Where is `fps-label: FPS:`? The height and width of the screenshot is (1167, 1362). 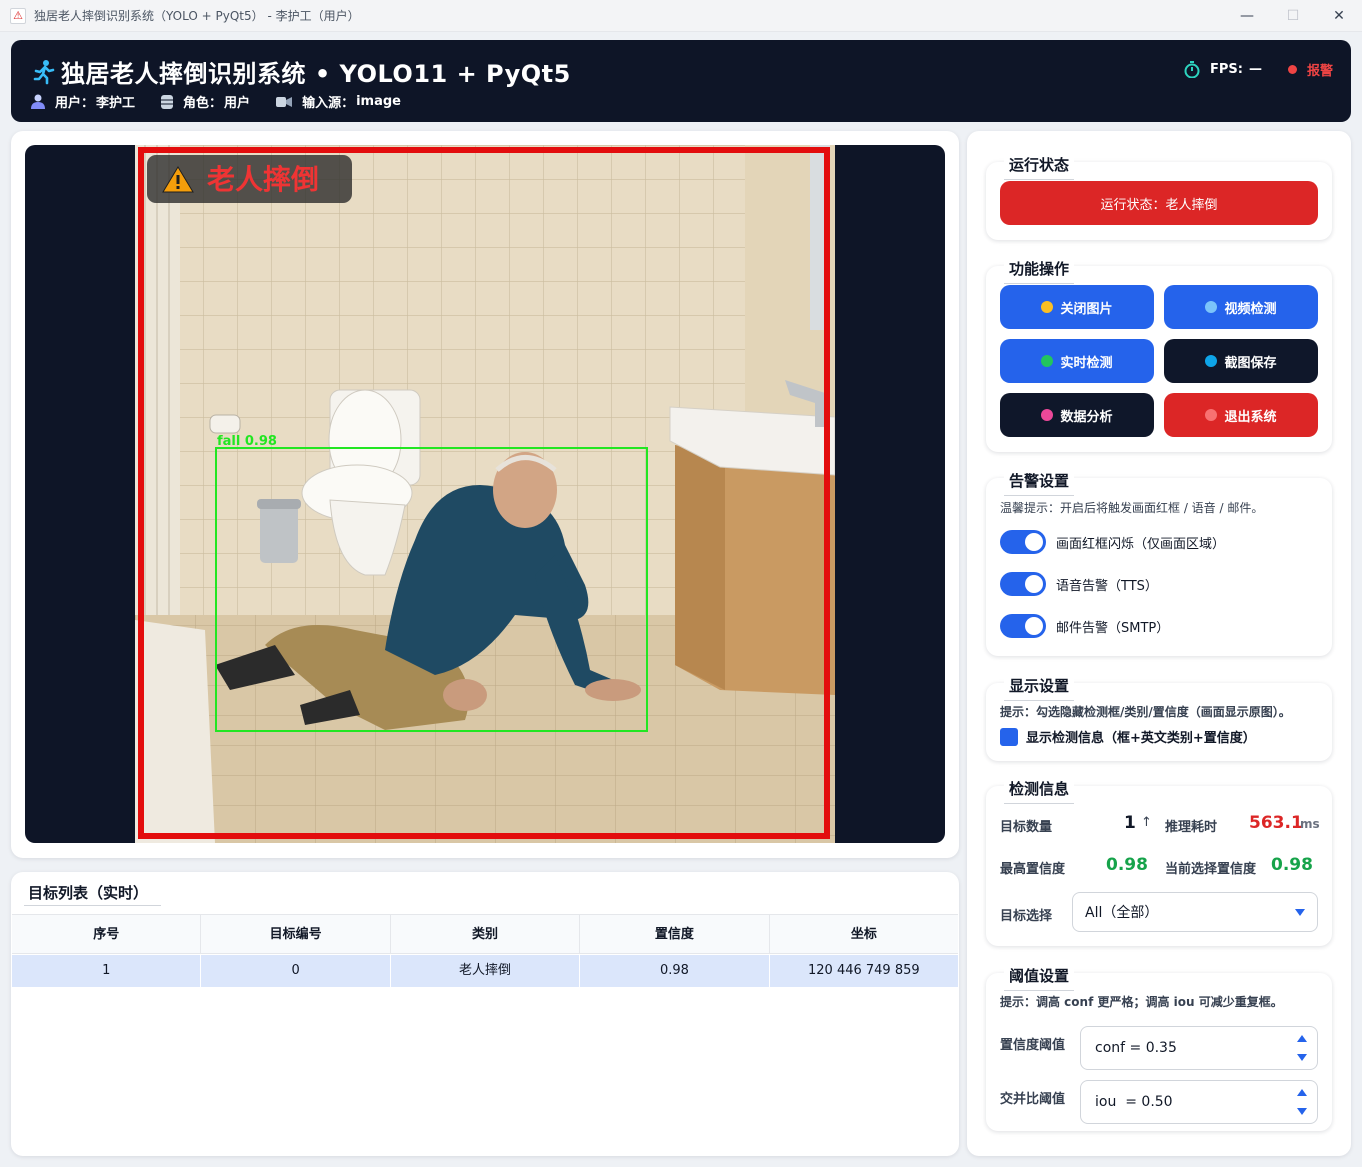 fps-label: FPS: is located at coordinates (1226, 69).